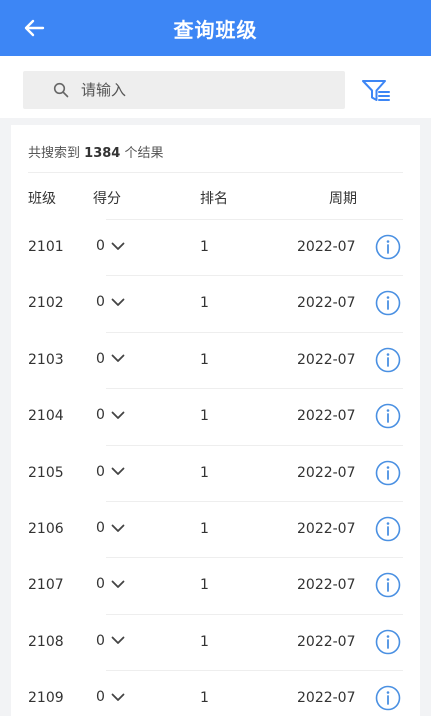 This screenshot has height=716, width=431. I want to click on cell-class: 2108, so click(46, 641).